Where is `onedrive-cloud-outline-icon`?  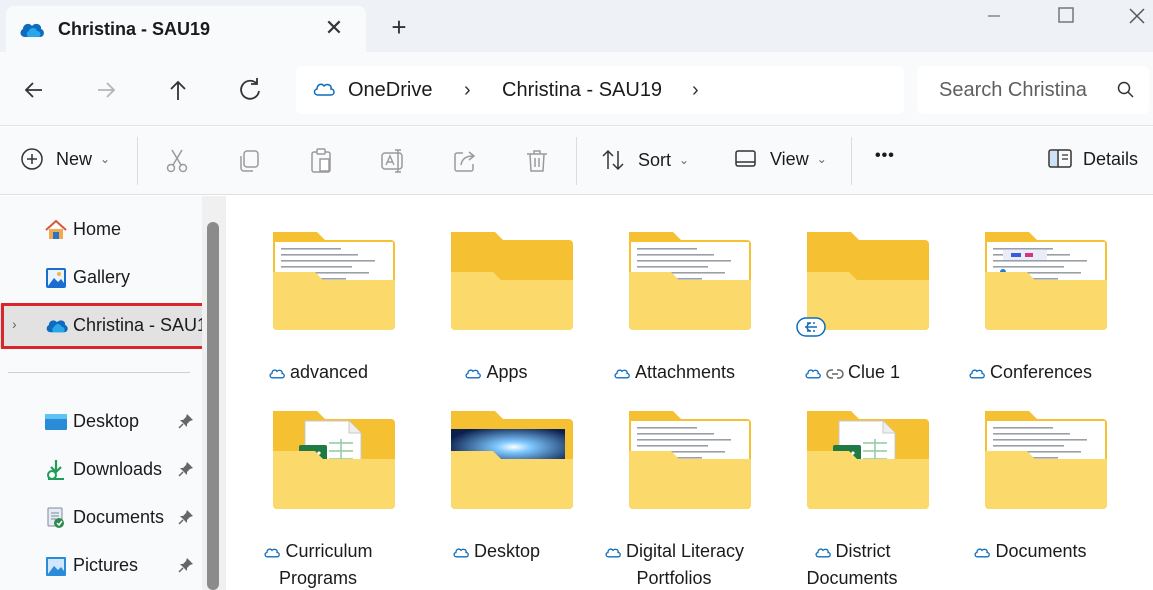 onedrive-cloud-outline-icon is located at coordinates (324, 91).